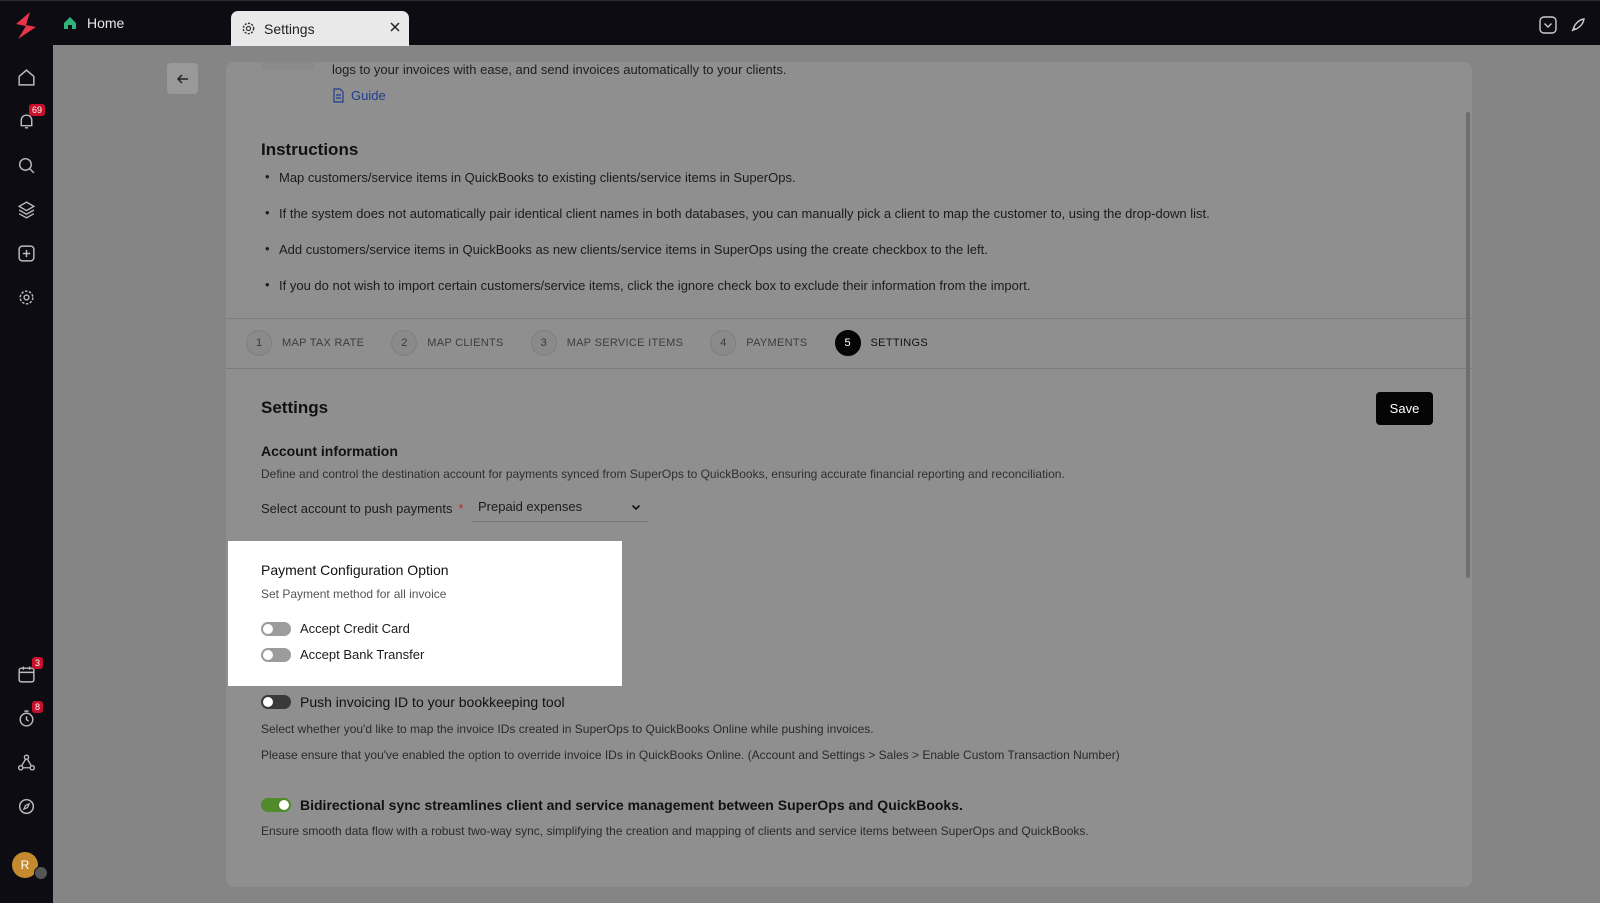 This screenshot has height=903, width=1600. Describe the element at coordinates (26, 77) in the screenshot. I see `home-outline-icon` at that location.